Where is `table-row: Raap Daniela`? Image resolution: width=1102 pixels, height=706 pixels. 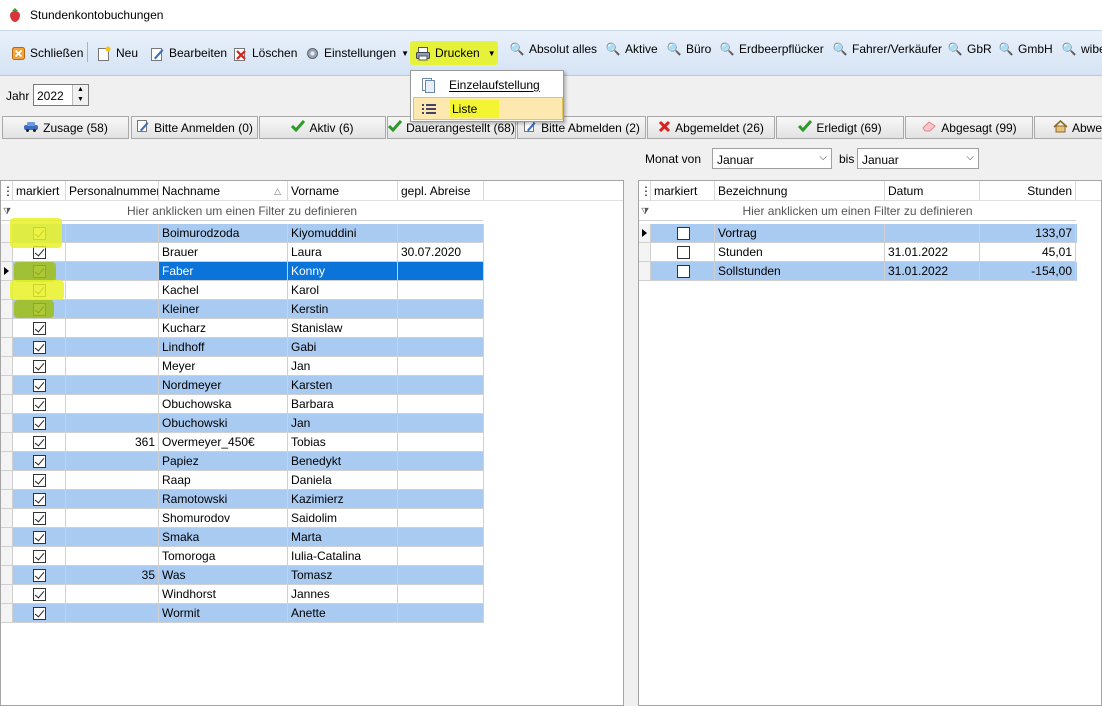 table-row: Raap Daniela is located at coordinates (242, 480).